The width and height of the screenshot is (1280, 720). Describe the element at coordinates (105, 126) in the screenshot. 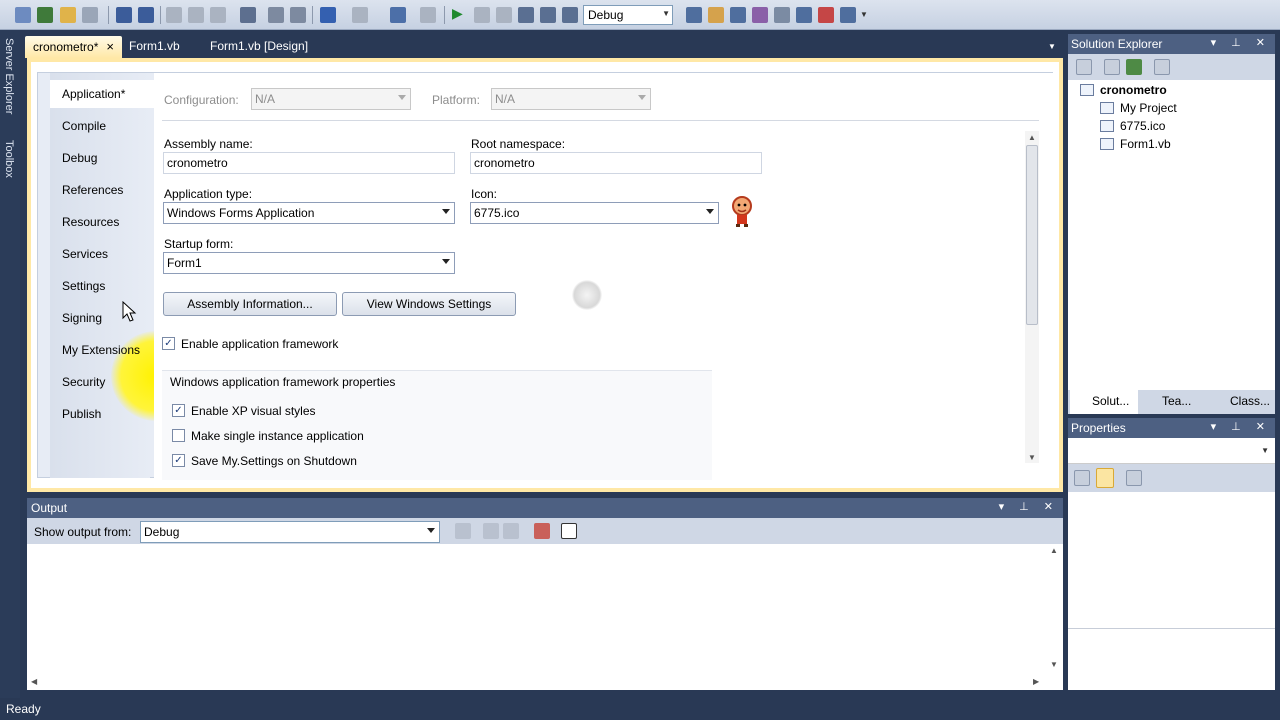

I see `nav-compile: Compile` at that location.